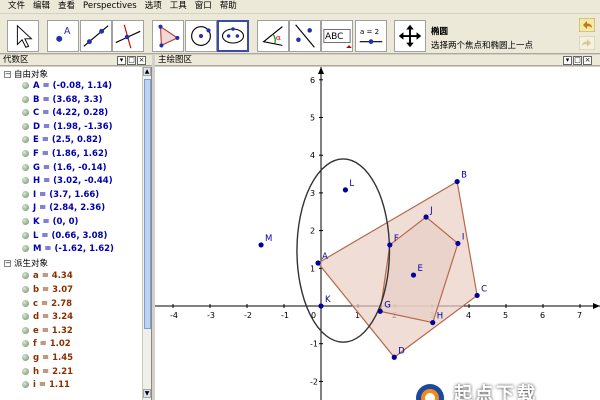 The width and height of the screenshot is (600, 400). I want to click on menu-item-4: 选项, so click(153, 6).